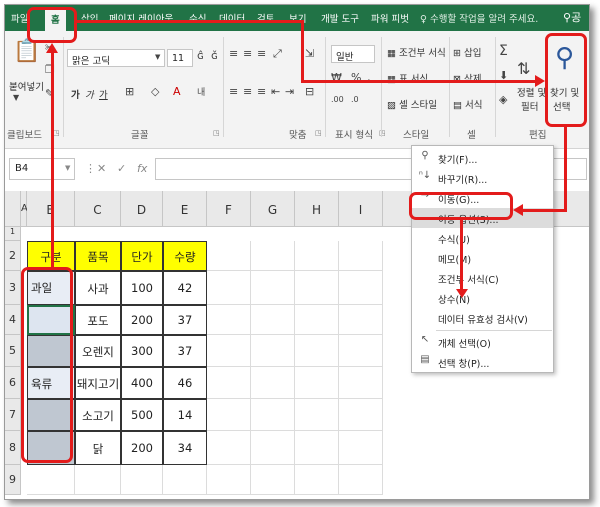  What do you see at coordinates (229, 415) in the screenshot?
I see `cell-f7` at bounding box center [229, 415].